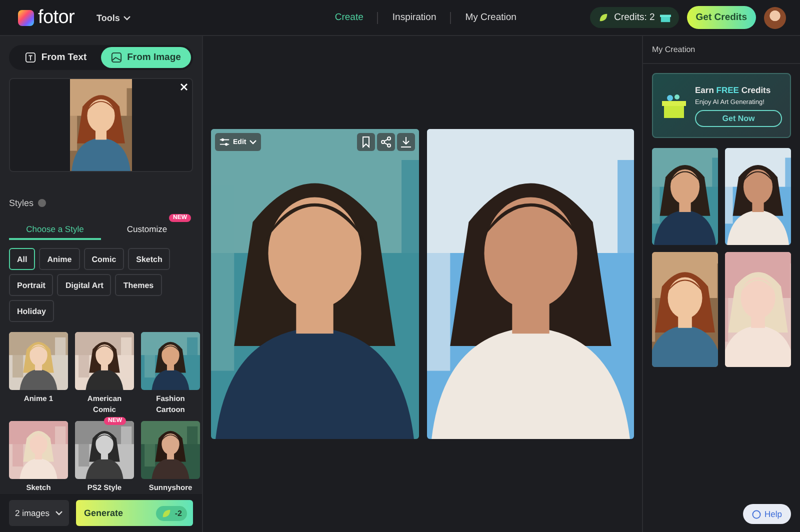  I want to click on style-tab: Choose a Style, so click(55, 230).